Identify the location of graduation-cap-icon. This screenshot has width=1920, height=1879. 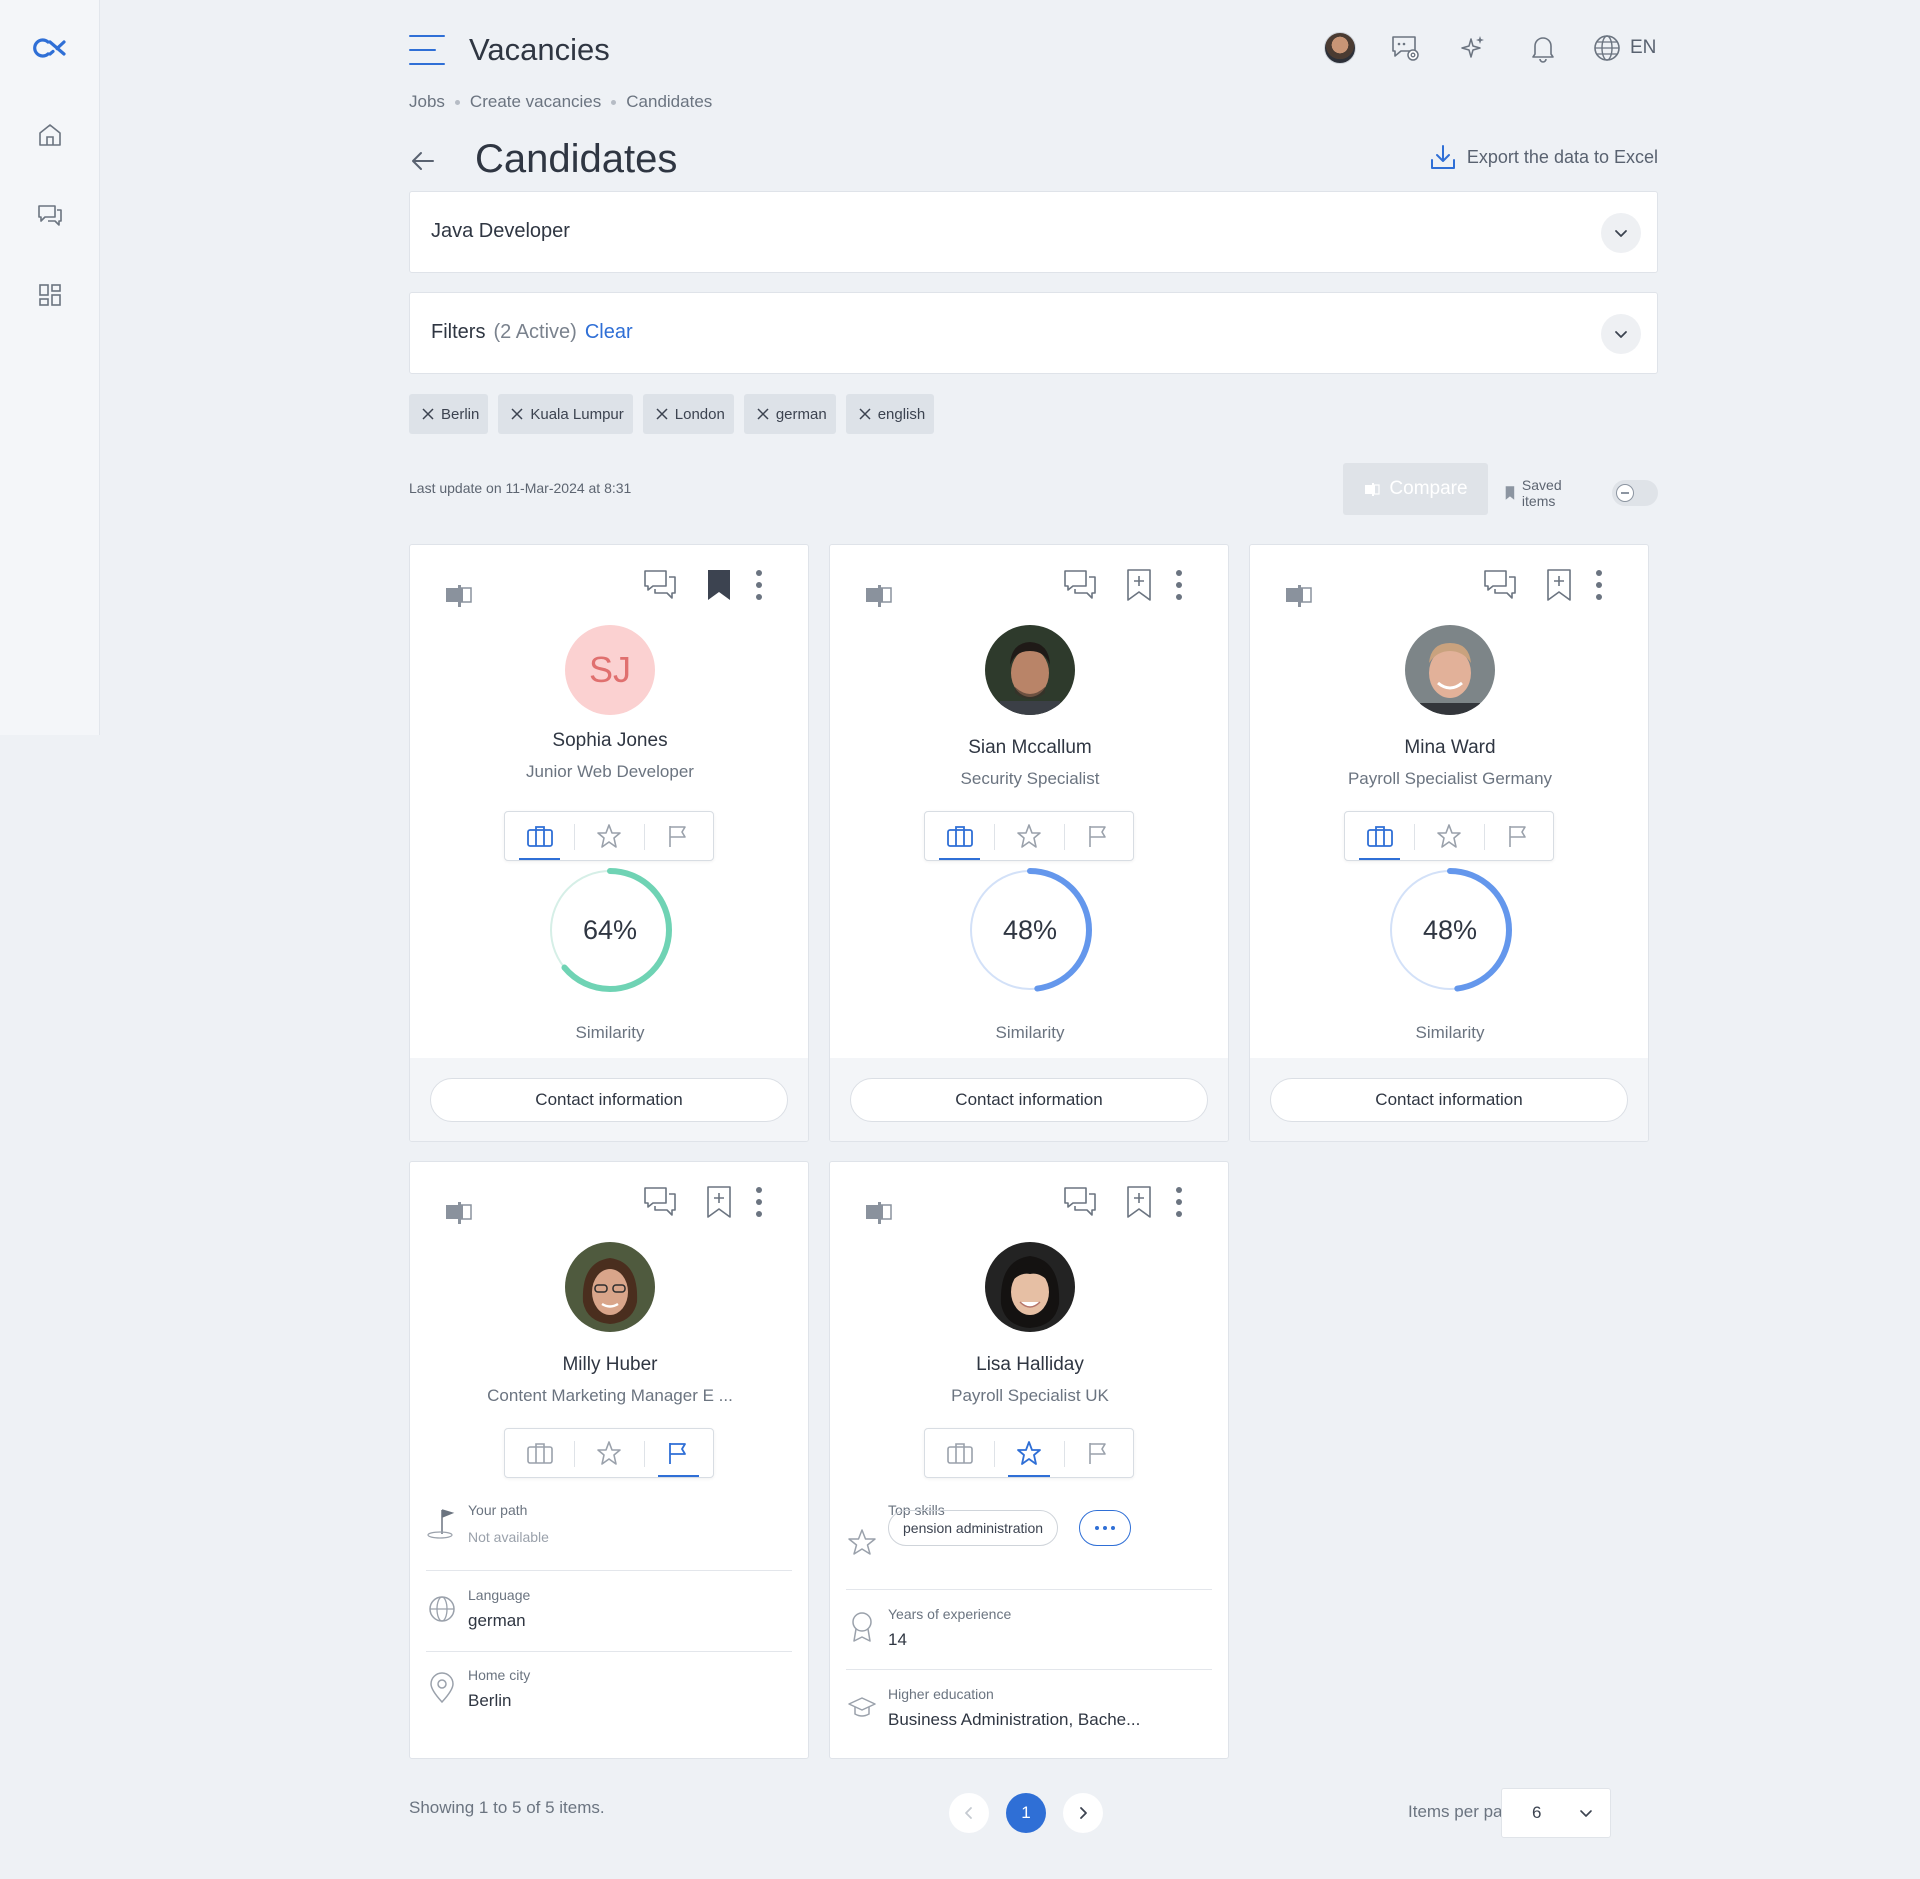
(862, 1706).